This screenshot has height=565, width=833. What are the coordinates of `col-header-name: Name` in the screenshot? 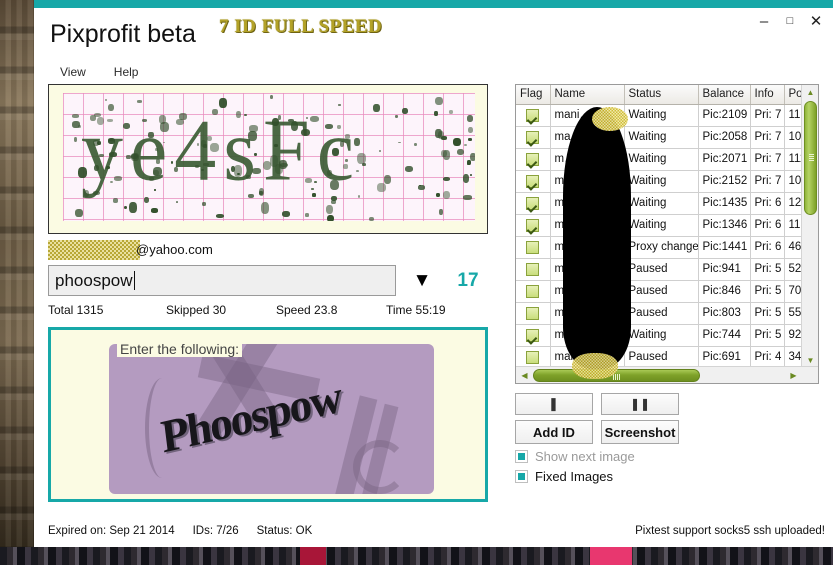 It's located at (587, 95).